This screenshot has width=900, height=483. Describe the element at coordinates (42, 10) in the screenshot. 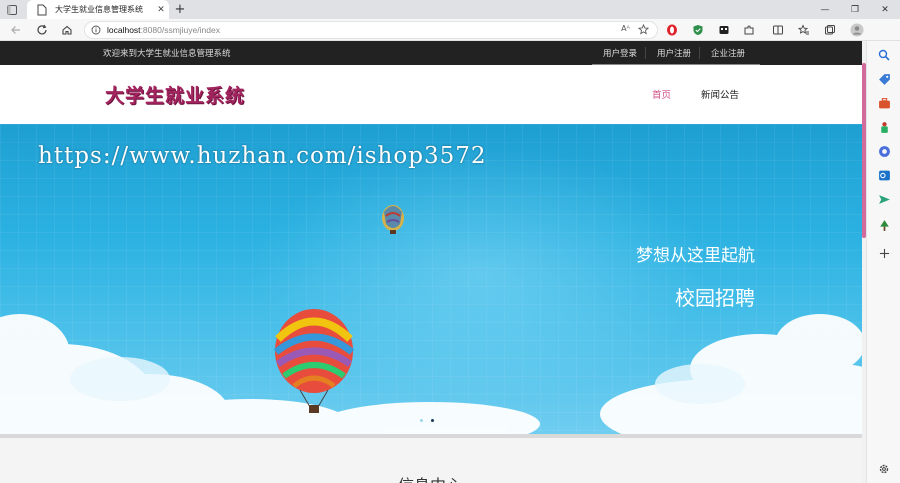

I see `page-icon` at that location.